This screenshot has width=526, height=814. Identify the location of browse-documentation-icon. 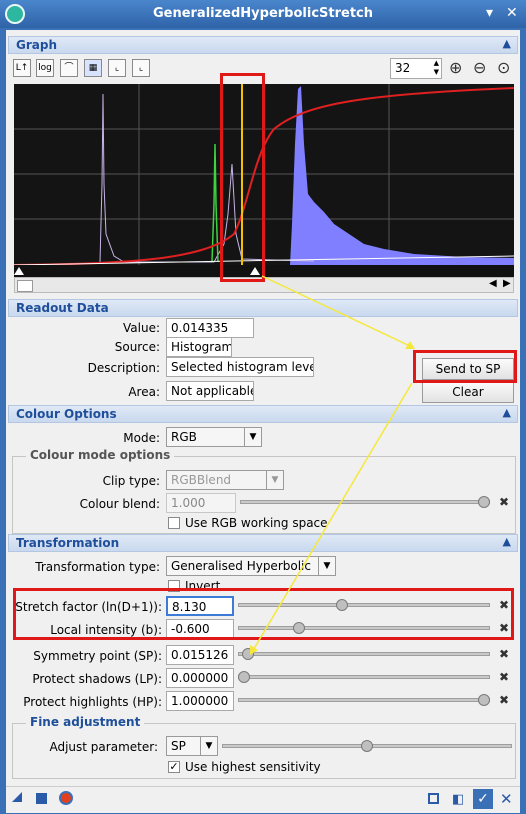
(433, 798).